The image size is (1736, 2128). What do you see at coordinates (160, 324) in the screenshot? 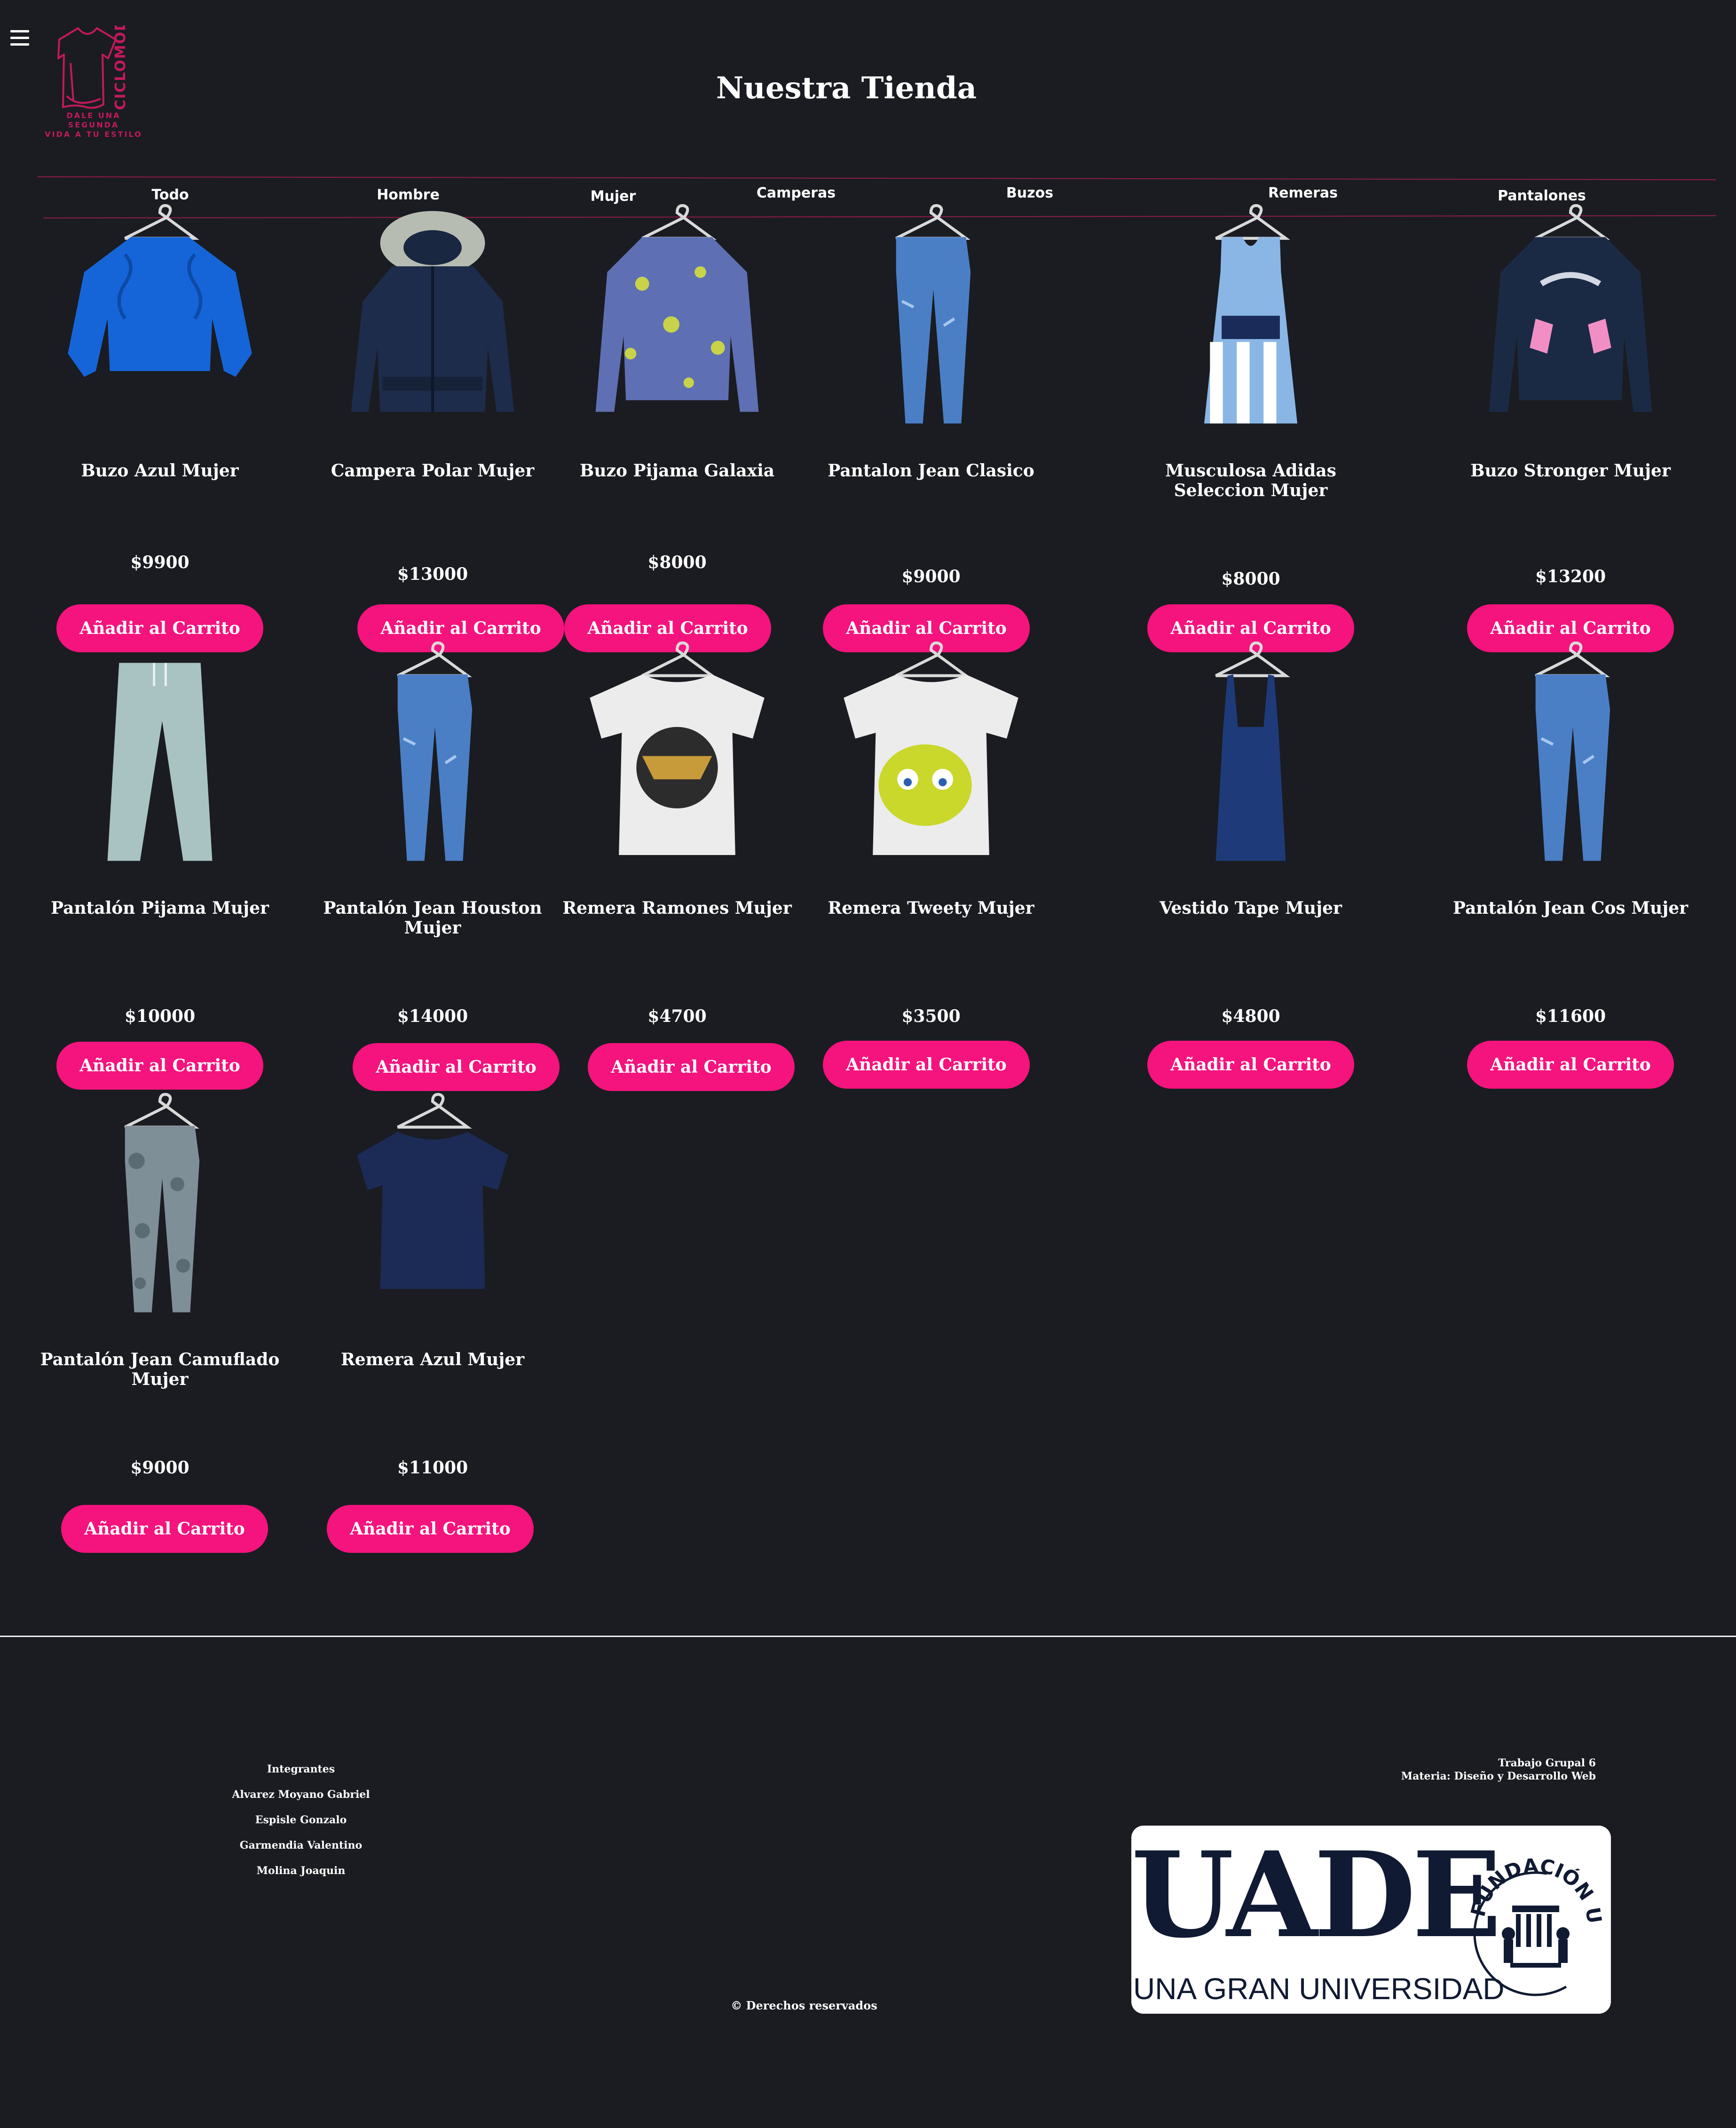
I see `blue-sweater-icon` at bounding box center [160, 324].